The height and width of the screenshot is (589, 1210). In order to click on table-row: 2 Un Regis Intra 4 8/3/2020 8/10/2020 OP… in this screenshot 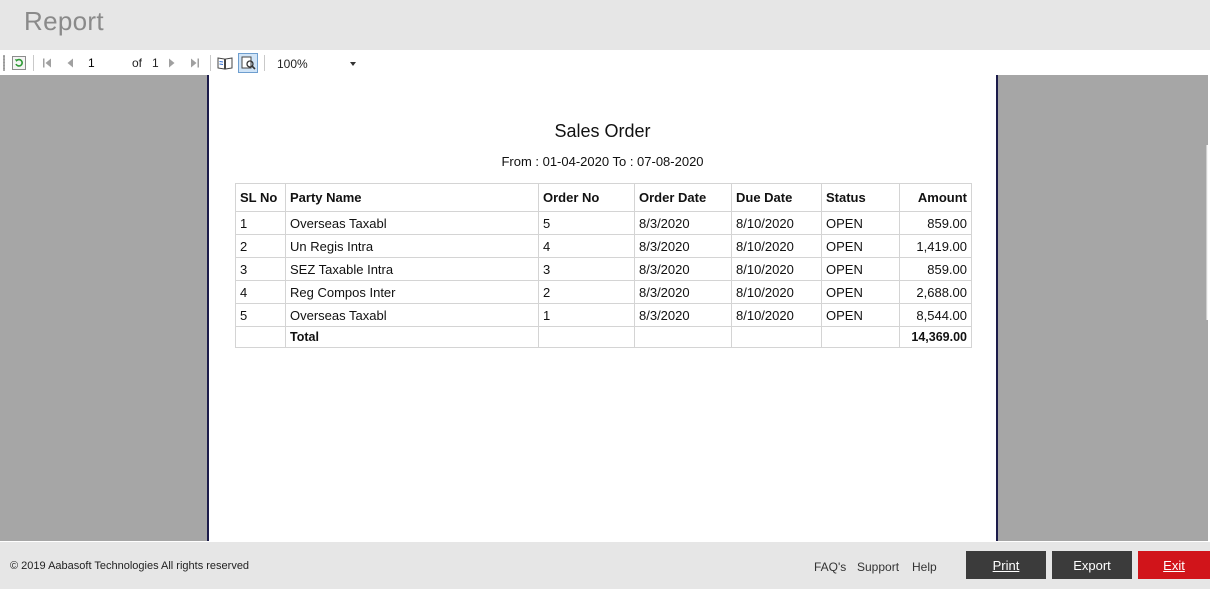, I will do `click(603, 246)`.